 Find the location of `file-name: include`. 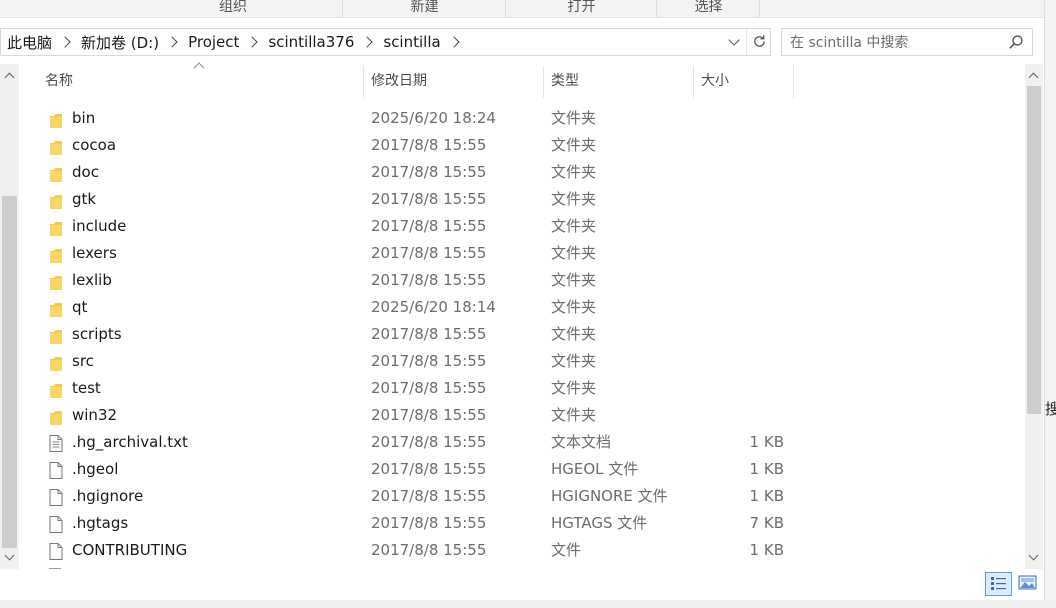

file-name: include is located at coordinates (99, 226).